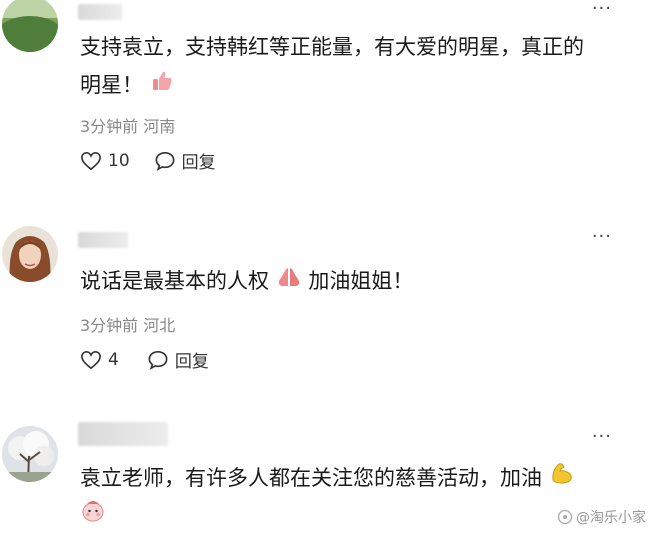  Describe the element at coordinates (128, 126) in the screenshot. I see `comment-meta: 3分钟前 河南` at that location.